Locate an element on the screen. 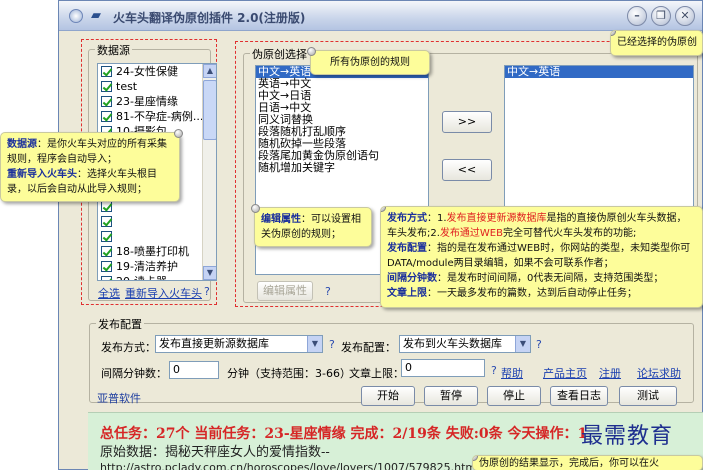  publish-method-select: 发布直接更新源数据库 ▼ is located at coordinates (239, 344).